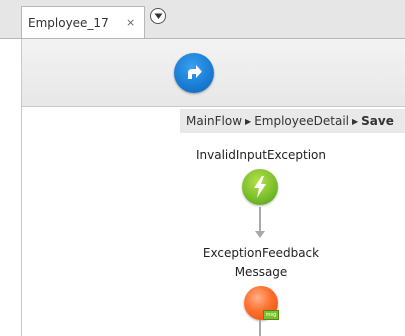  What do you see at coordinates (194, 73) in the screenshot?
I see `navigate-back-icon` at bounding box center [194, 73].